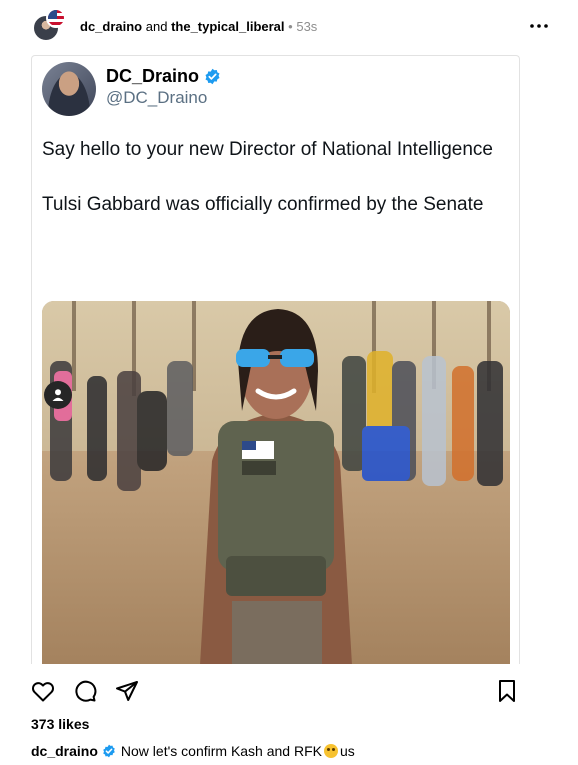  I want to click on post-header: dc_draino and the_typical_liberal • 53s, so click(290, 26).